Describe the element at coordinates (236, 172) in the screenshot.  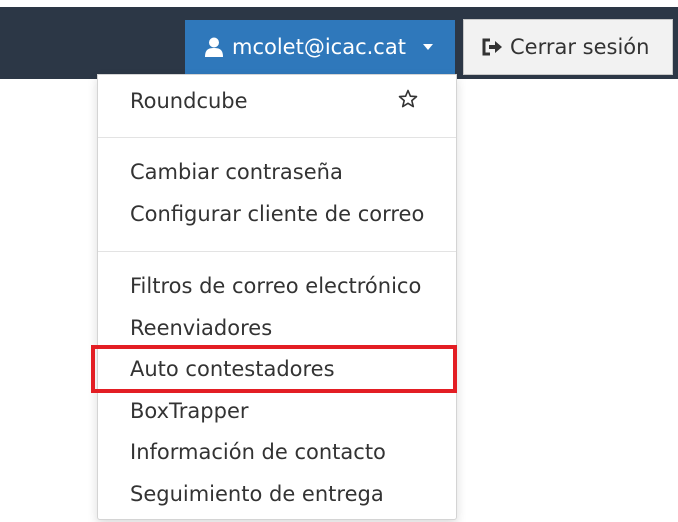
I see `menu-item-change-password: Cambiar contraseña` at that location.